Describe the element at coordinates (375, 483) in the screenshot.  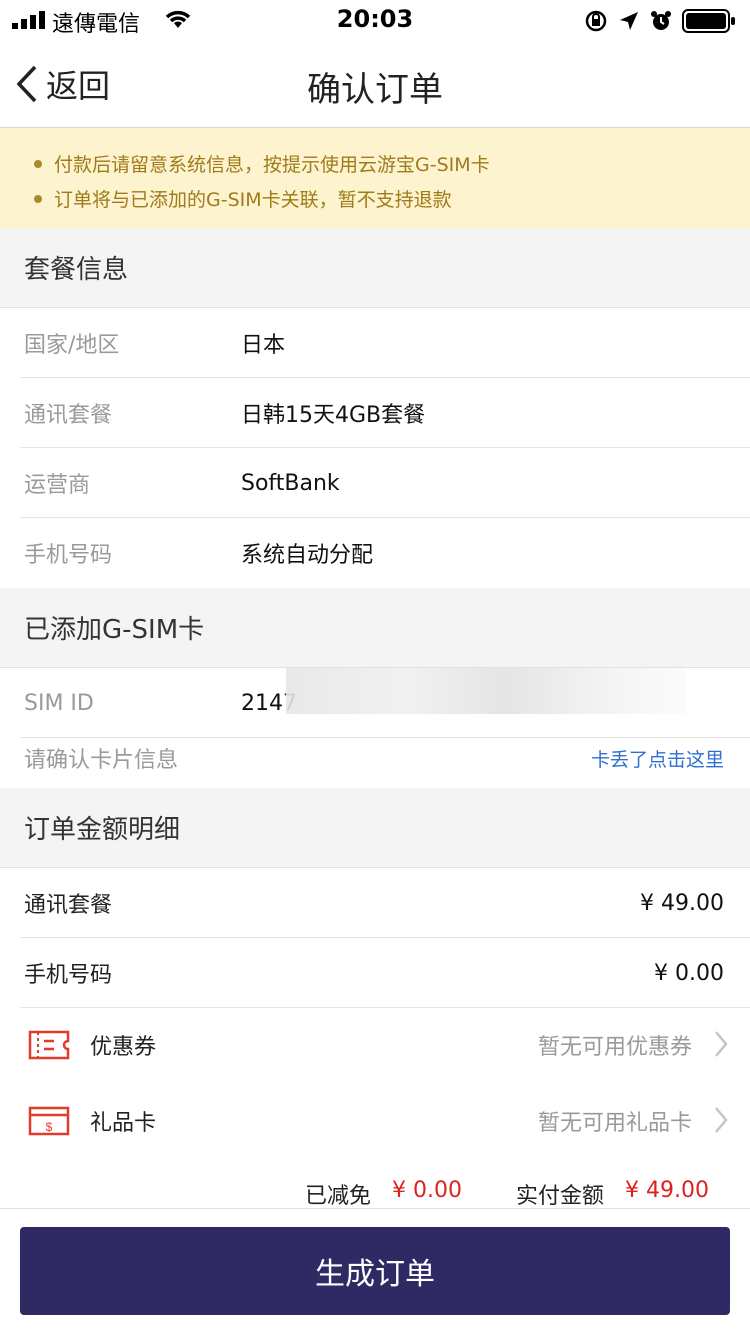
I see `info-row-carrier: 运营商 SoftBank` at that location.